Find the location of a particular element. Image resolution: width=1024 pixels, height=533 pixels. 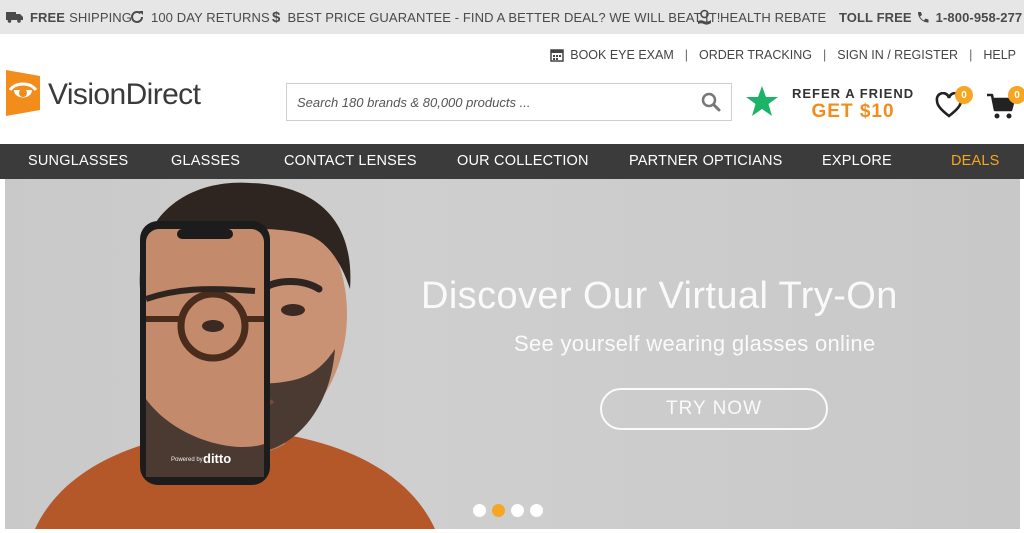

free-shipping-bold: FREE is located at coordinates (48, 17).